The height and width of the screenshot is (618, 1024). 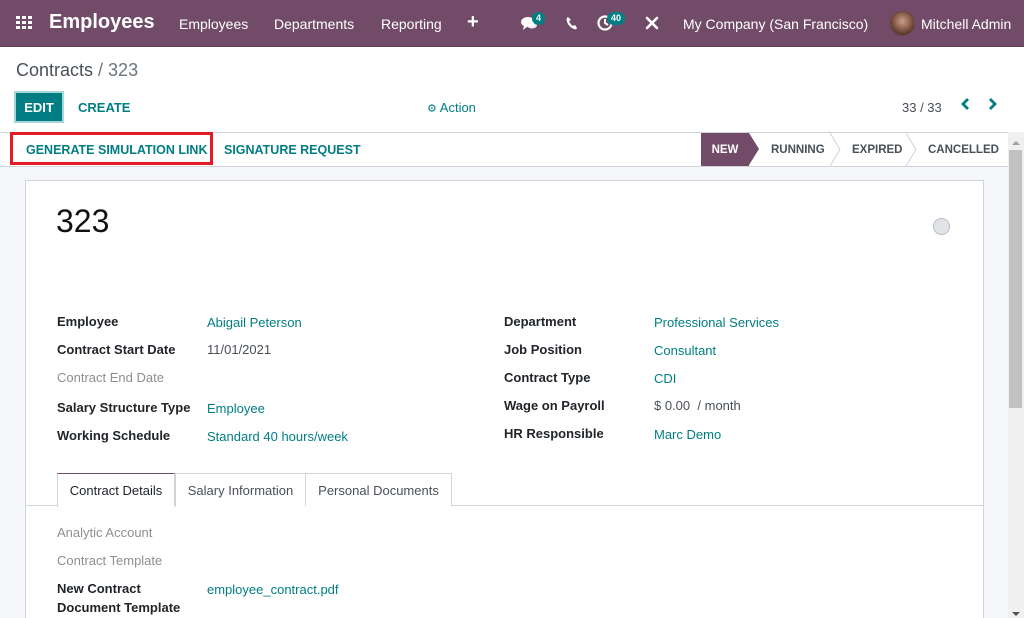 I want to click on salary-structure-type-label: Salary Structure Type, so click(x=124, y=407).